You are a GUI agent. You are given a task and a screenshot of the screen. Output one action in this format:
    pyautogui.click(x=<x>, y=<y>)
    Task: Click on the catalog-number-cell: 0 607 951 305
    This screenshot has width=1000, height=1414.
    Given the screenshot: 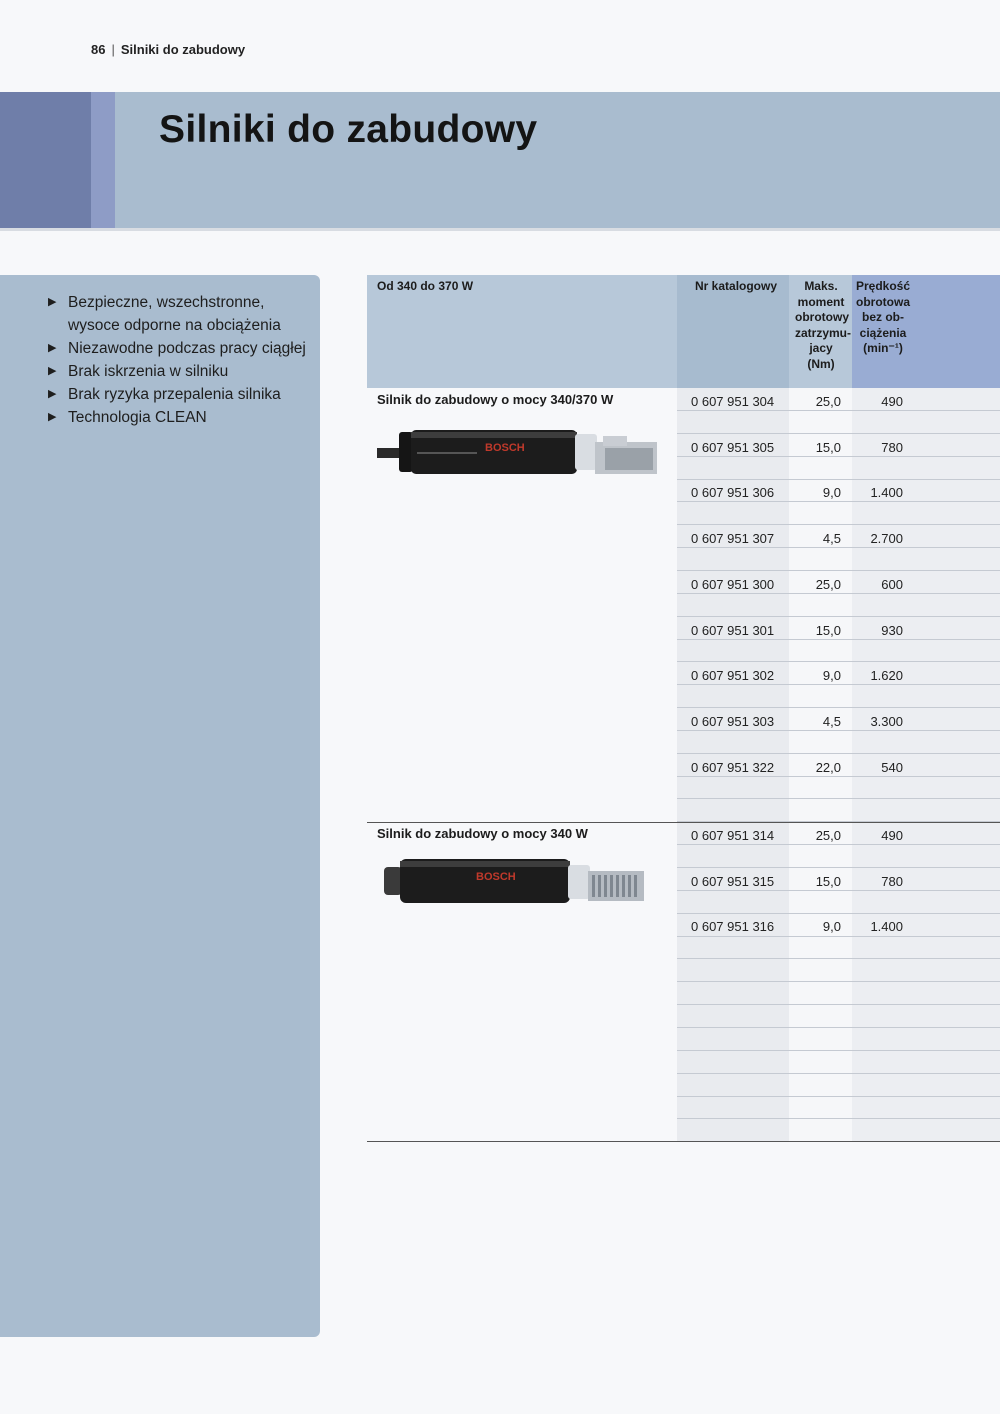 What is the action you would take?
    pyautogui.click(x=733, y=447)
    